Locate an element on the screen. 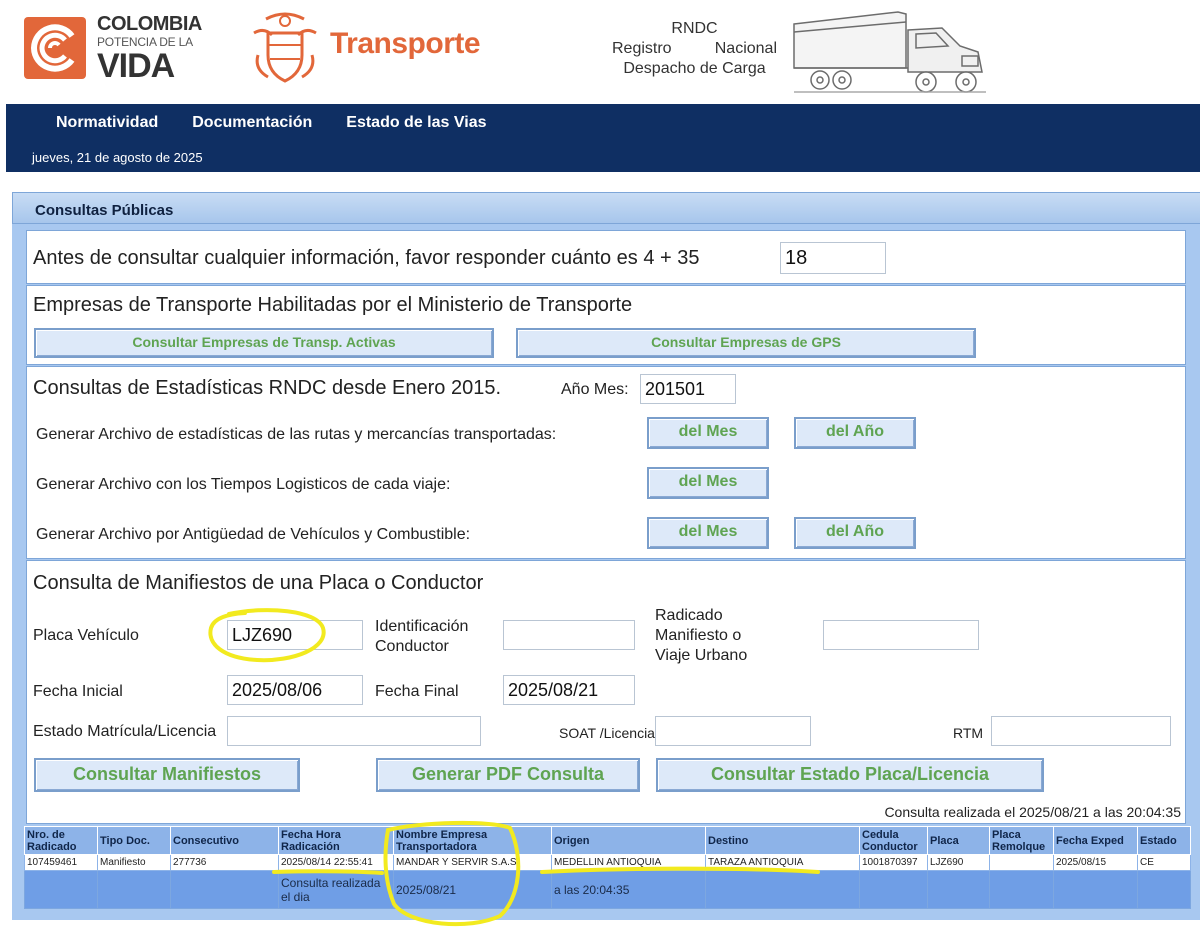  captcha-answer-input is located at coordinates (833, 258).